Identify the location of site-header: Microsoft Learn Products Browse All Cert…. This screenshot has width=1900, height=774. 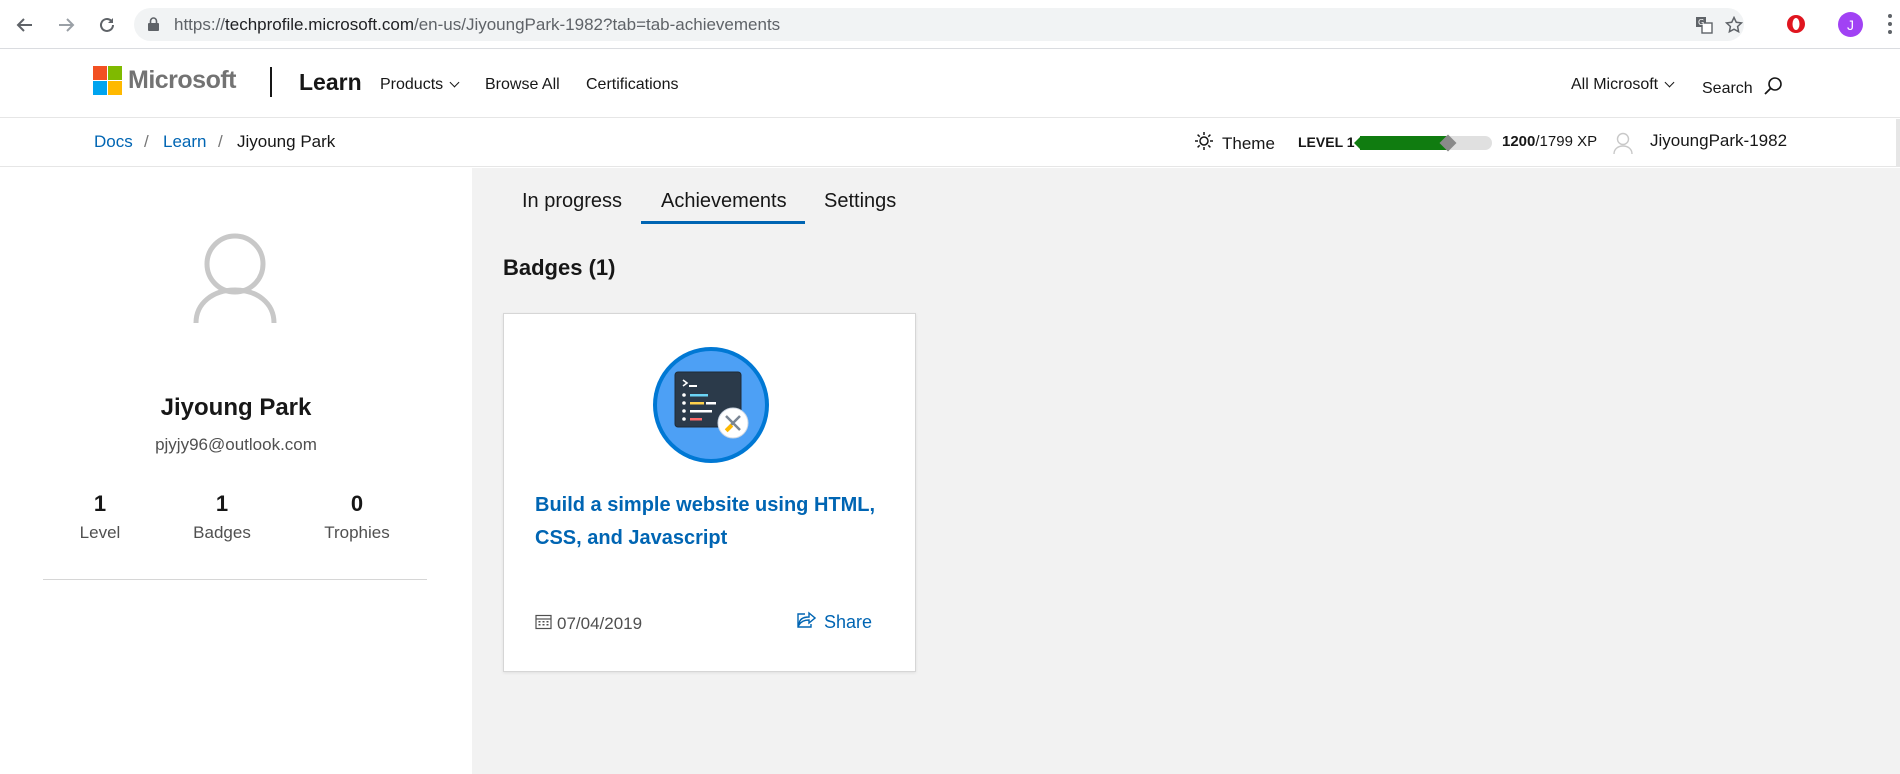
(950, 84).